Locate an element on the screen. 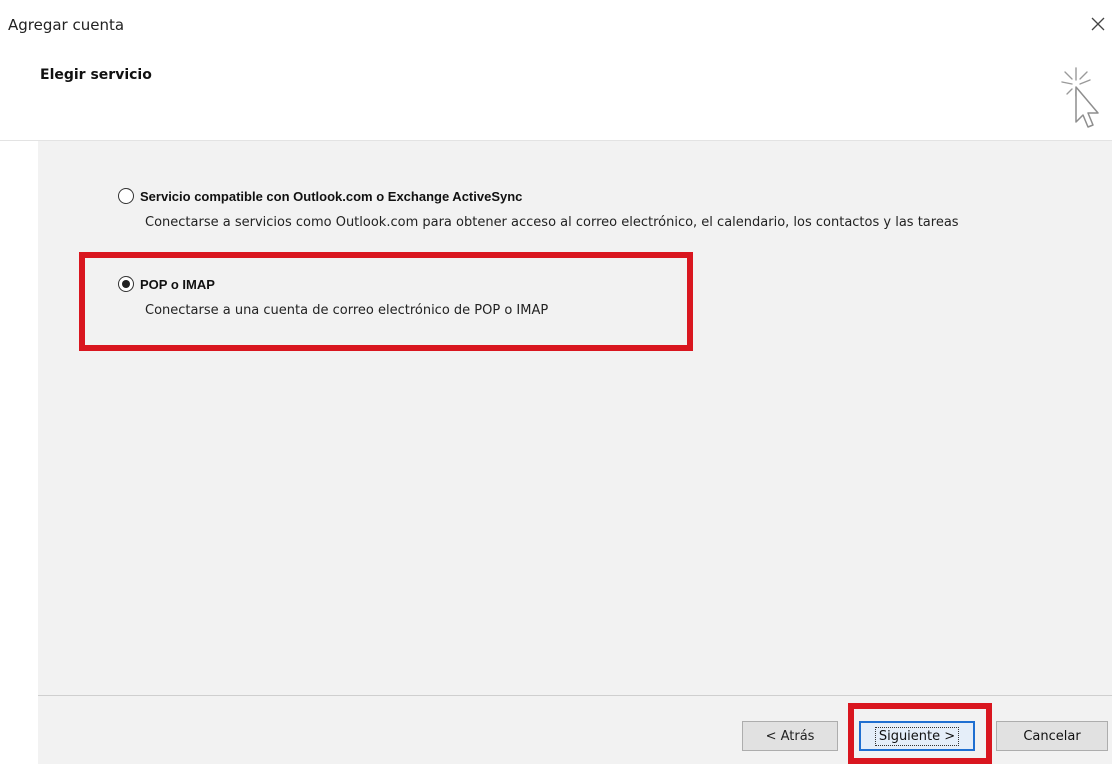 This screenshot has width=1112, height=764. close-icon is located at coordinates (1098, 24).